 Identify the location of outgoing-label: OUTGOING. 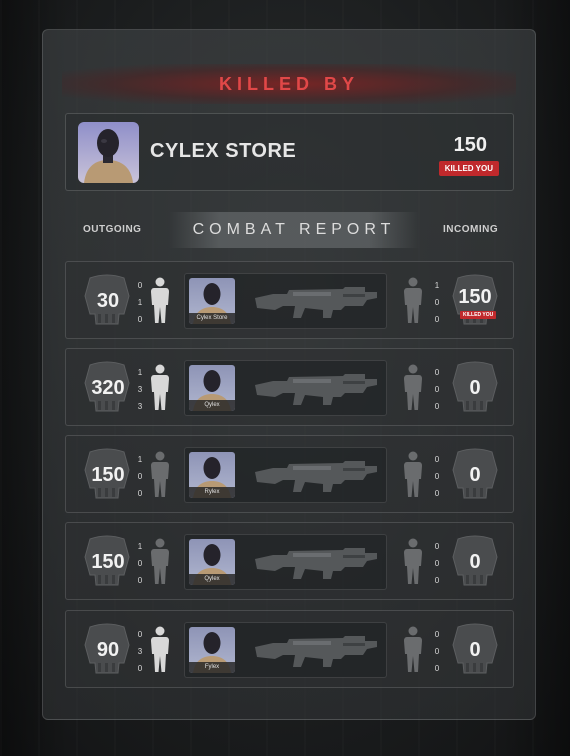
(112, 229).